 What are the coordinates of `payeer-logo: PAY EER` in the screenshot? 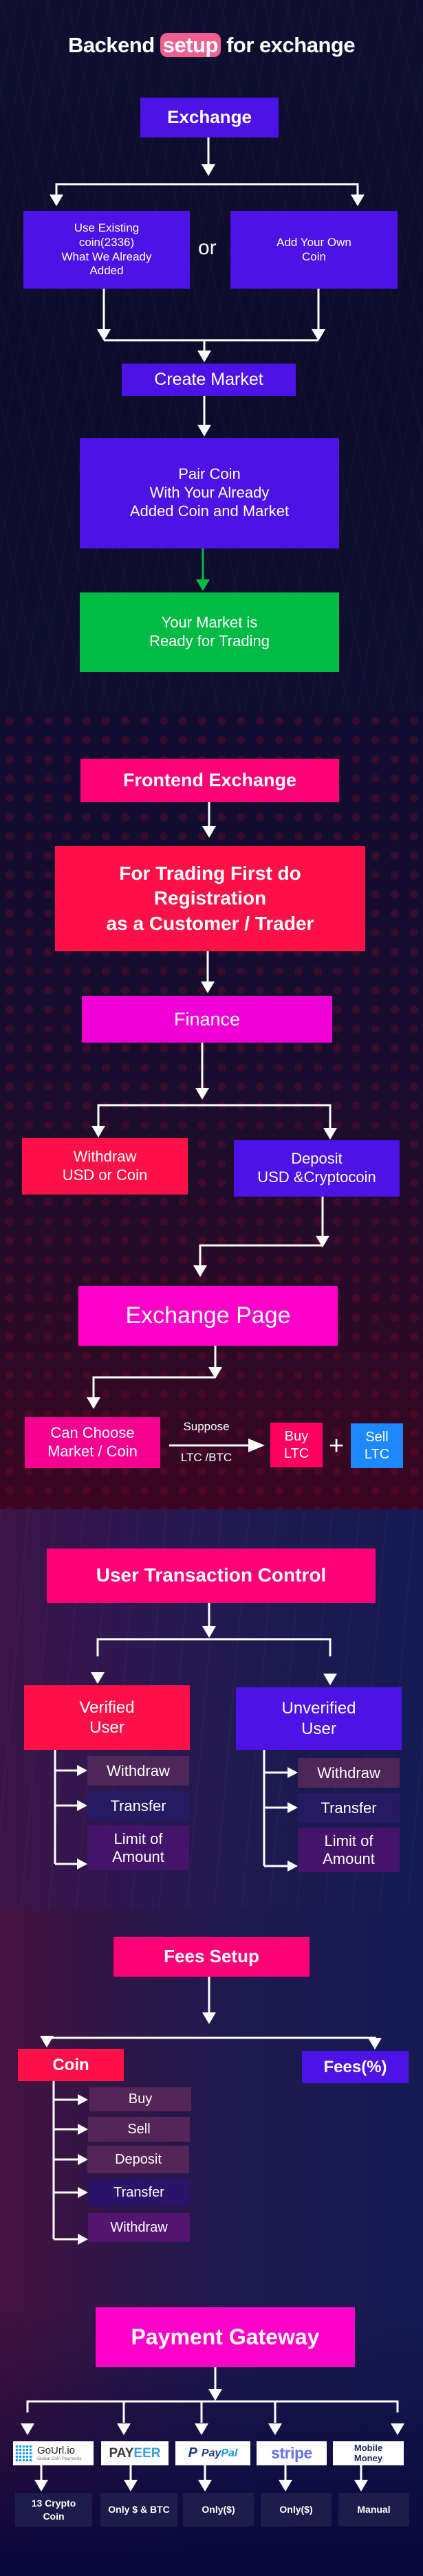 It's located at (135, 2453).